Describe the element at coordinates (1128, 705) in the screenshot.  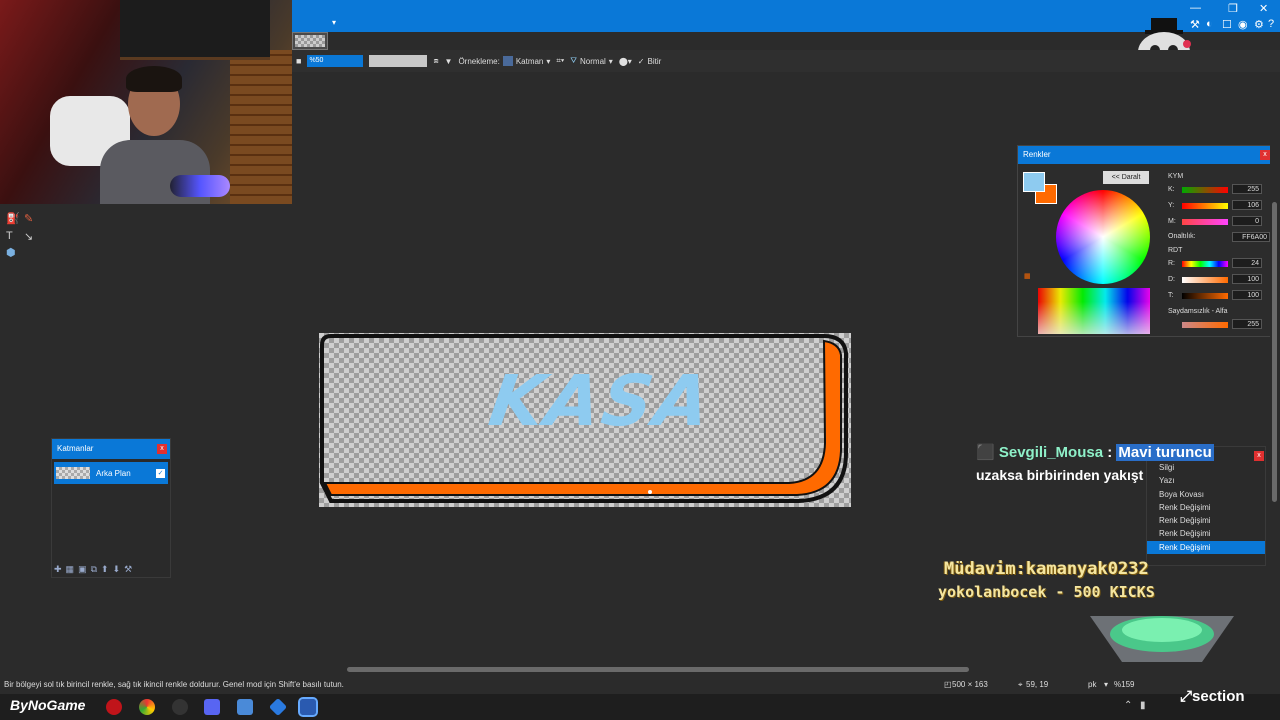
I see `tray-chevron-icon: ⌃` at that location.